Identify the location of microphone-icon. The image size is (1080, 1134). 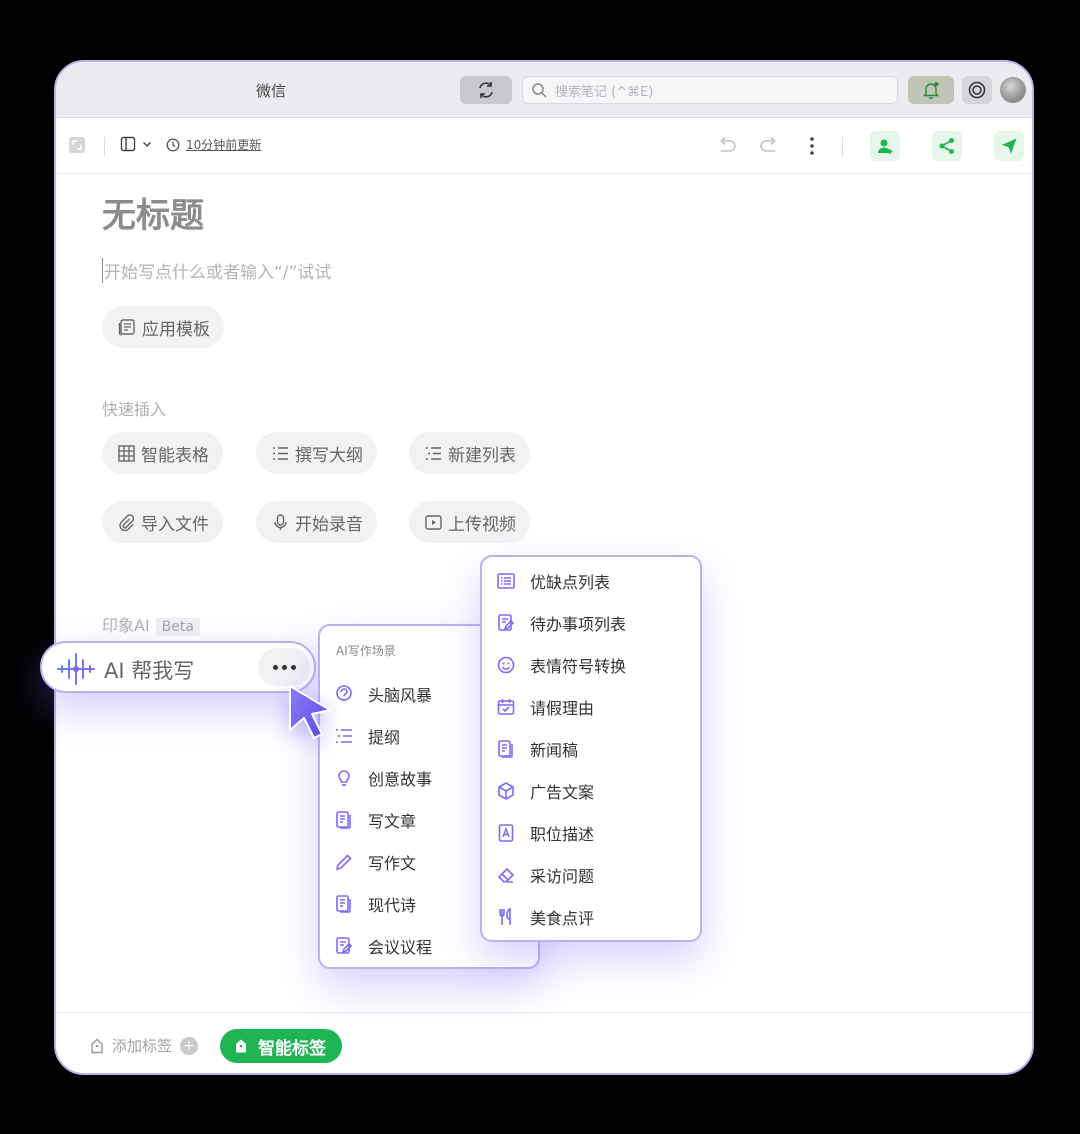
(280, 521).